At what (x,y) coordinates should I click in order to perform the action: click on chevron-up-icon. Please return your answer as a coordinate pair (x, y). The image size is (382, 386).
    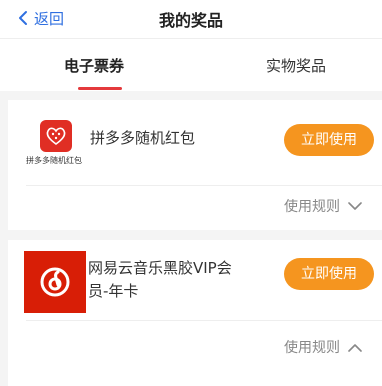
    Looking at the image, I should click on (355, 347).